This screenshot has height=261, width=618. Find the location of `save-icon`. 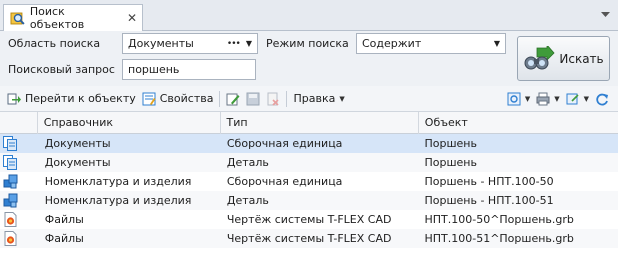

save-icon is located at coordinates (253, 98).